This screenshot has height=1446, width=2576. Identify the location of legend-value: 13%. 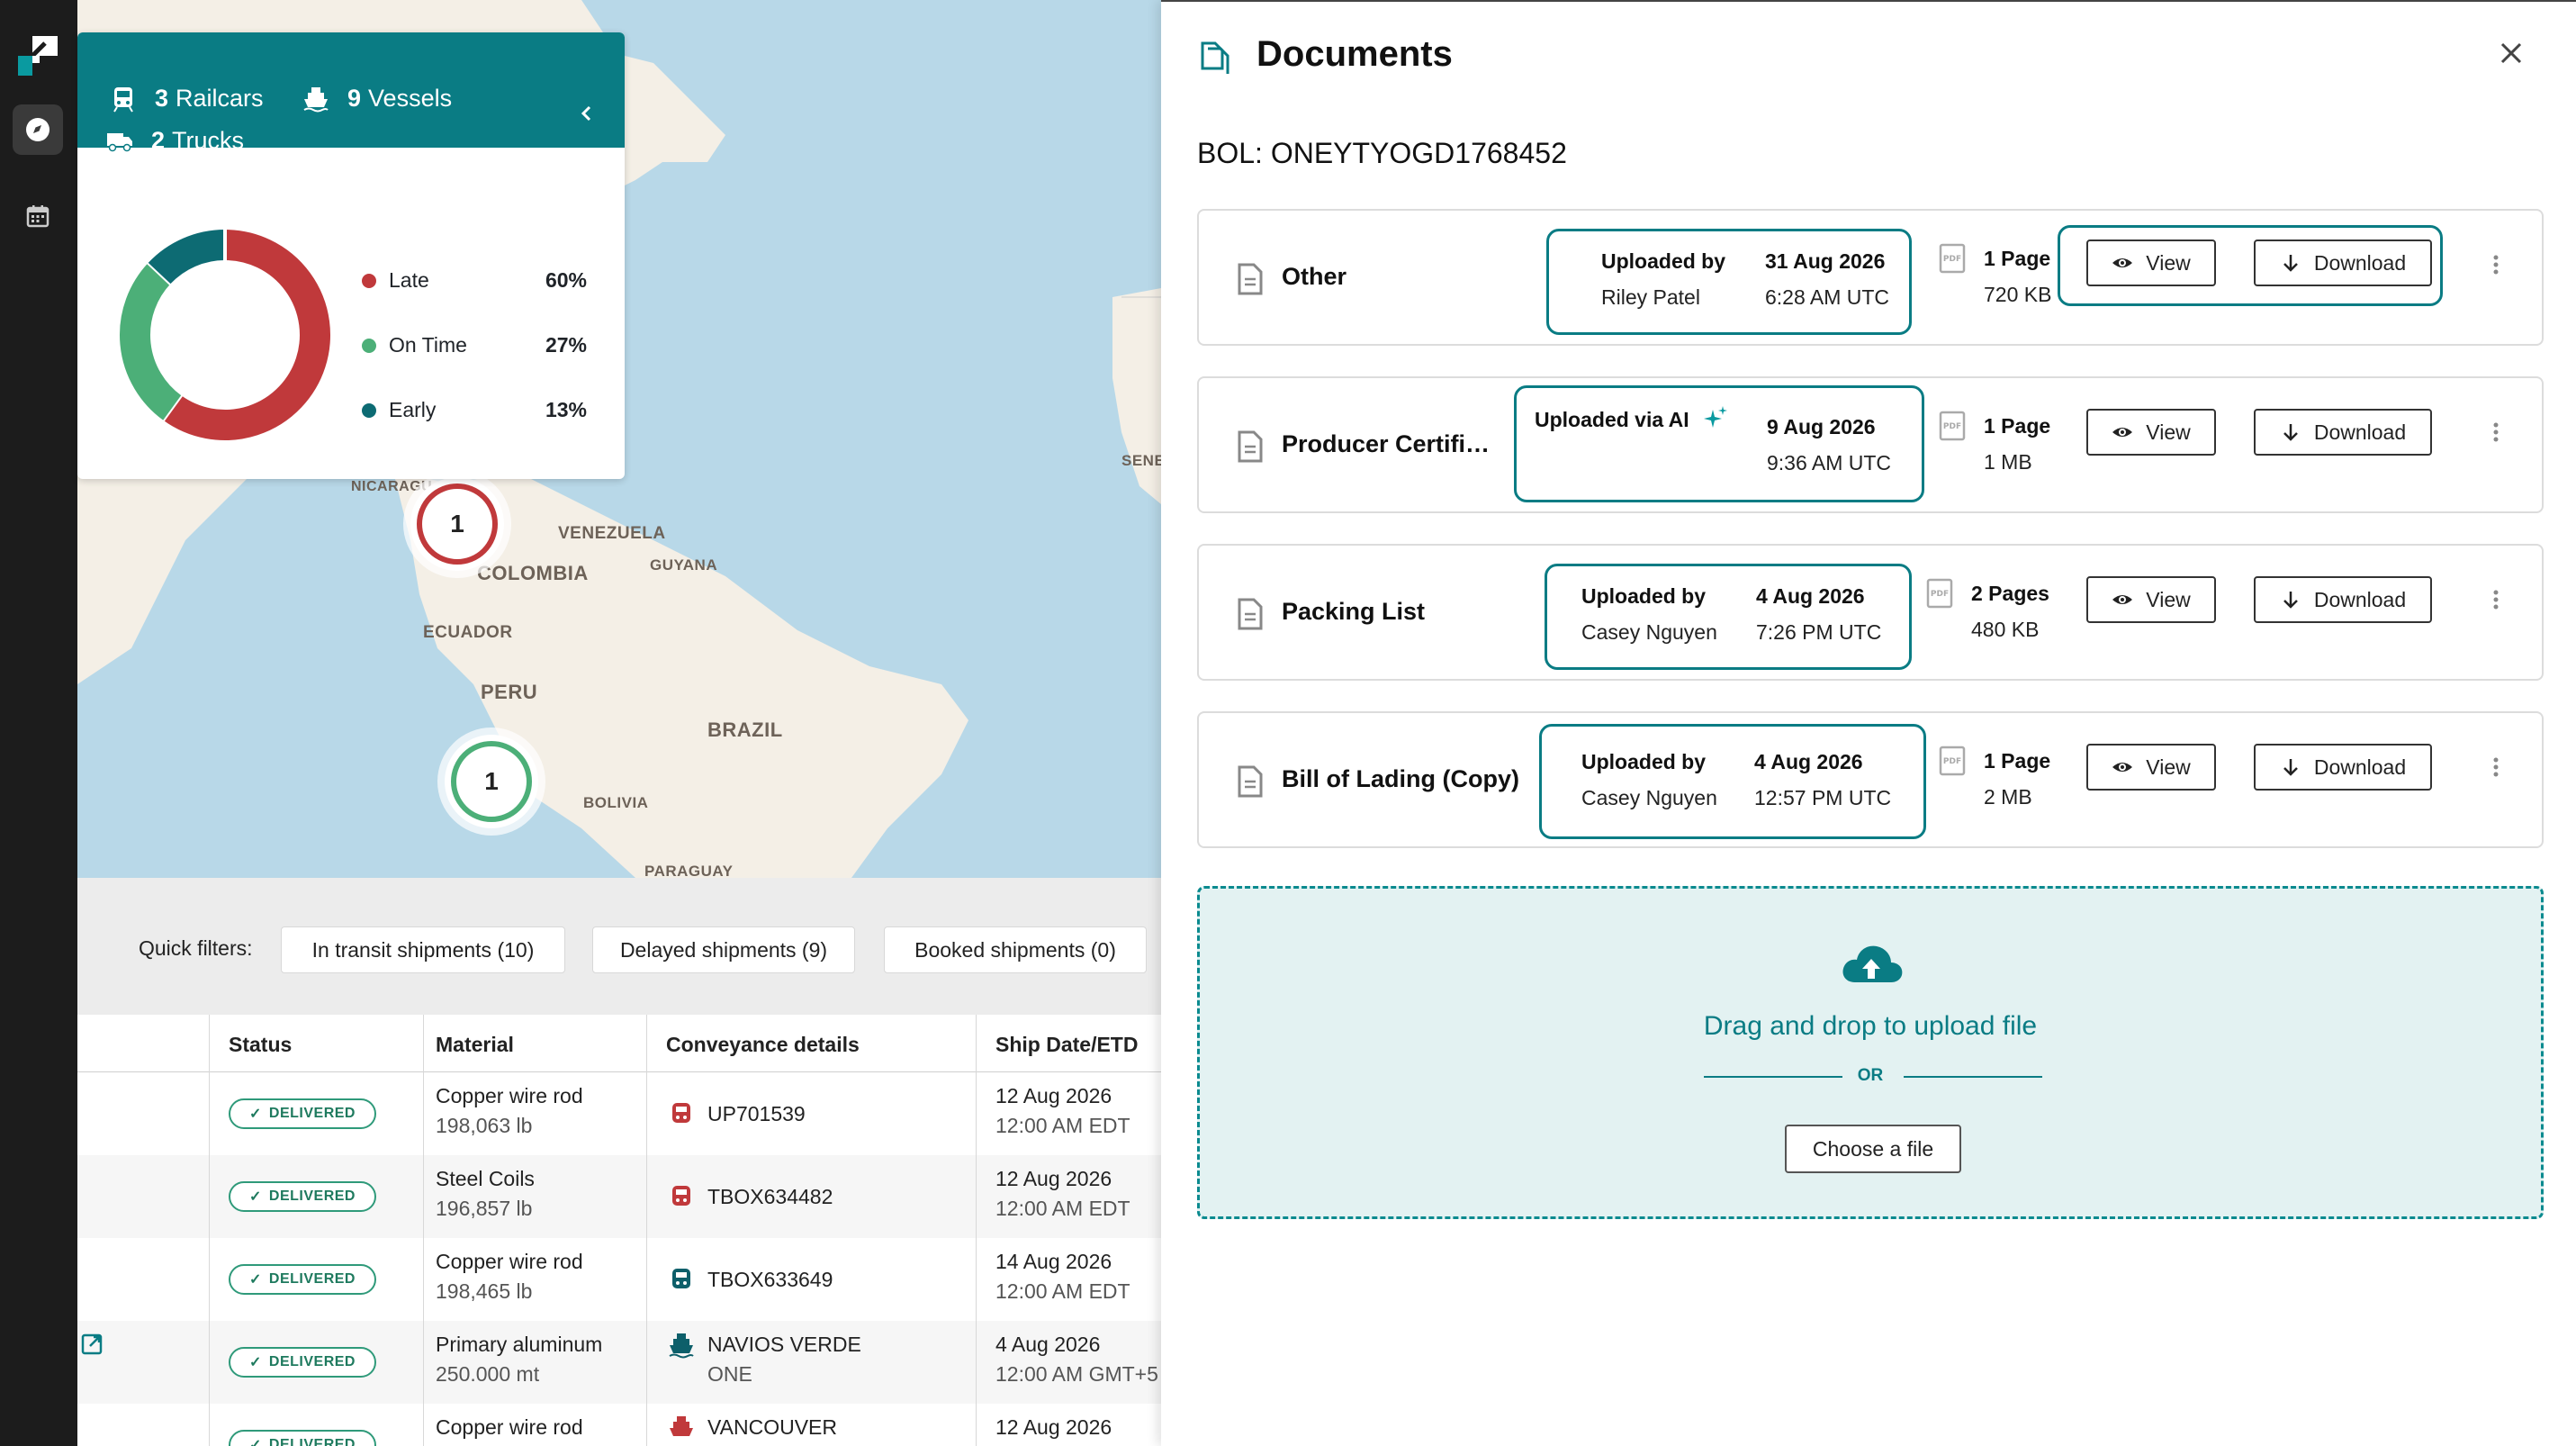
(566, 410).